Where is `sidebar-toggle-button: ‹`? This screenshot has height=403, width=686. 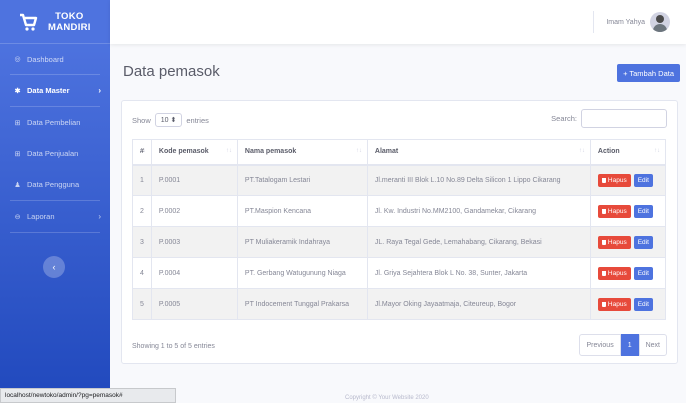
sidebar-toggle-button: ‹ is located at coordinates (54, 267).